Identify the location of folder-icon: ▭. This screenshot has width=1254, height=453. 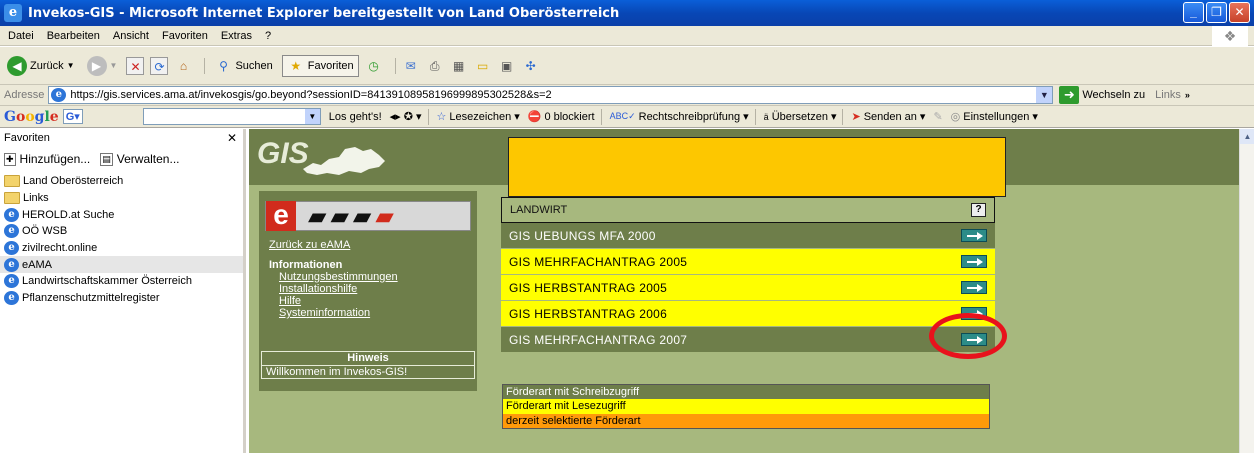
(483, 66).